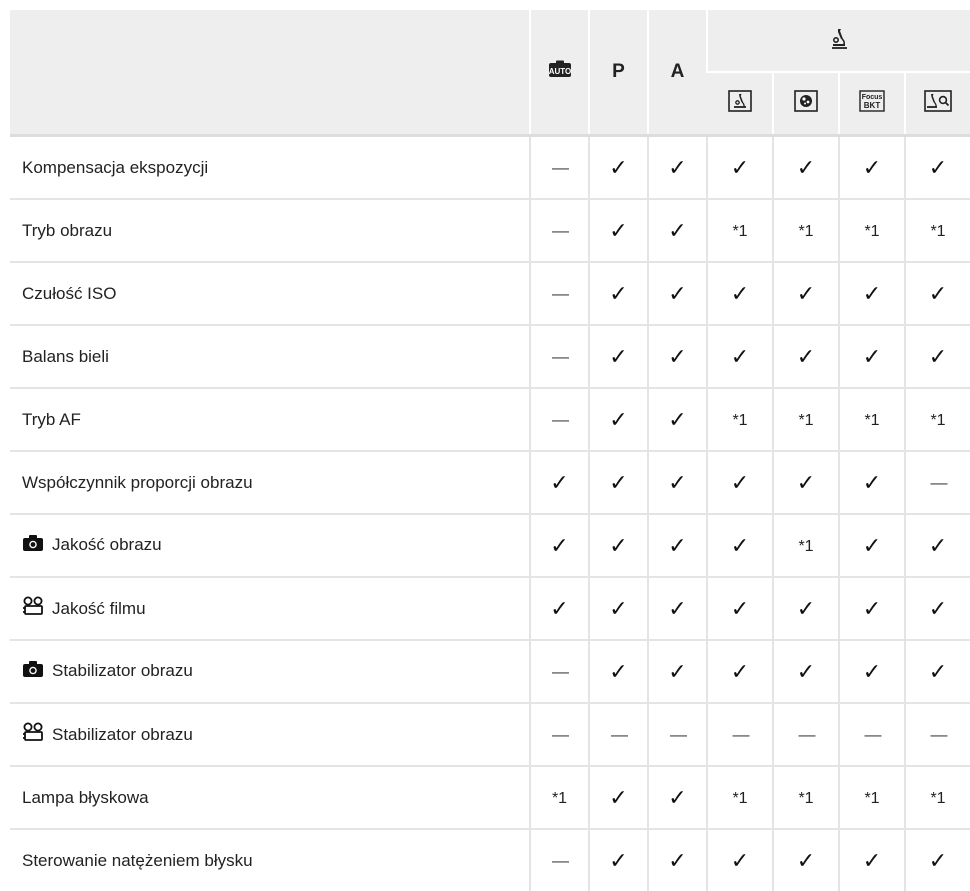 The image size is (970, 891). Describe the element at coordinates (137, 860) in the screenshot. I see `row-label: Sterowanie natężeniem błysku` at that location.